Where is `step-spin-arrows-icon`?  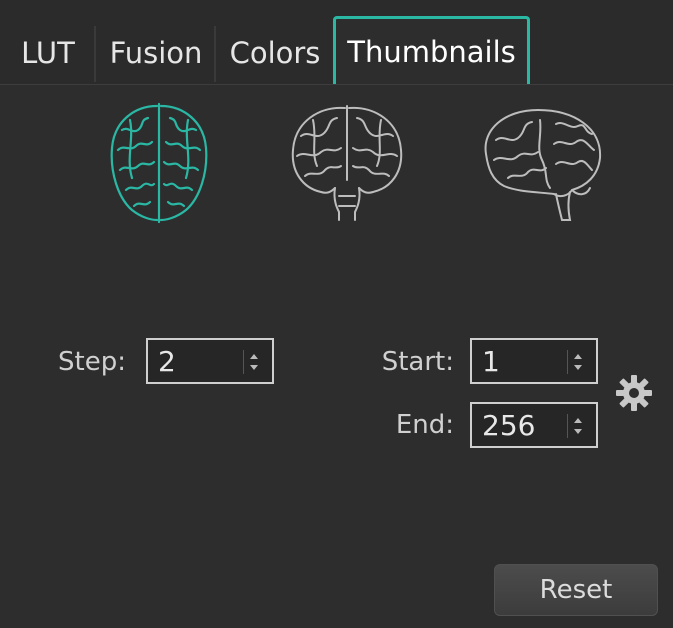
step-spin-arrows-icon is located at coordinates (253, 362).